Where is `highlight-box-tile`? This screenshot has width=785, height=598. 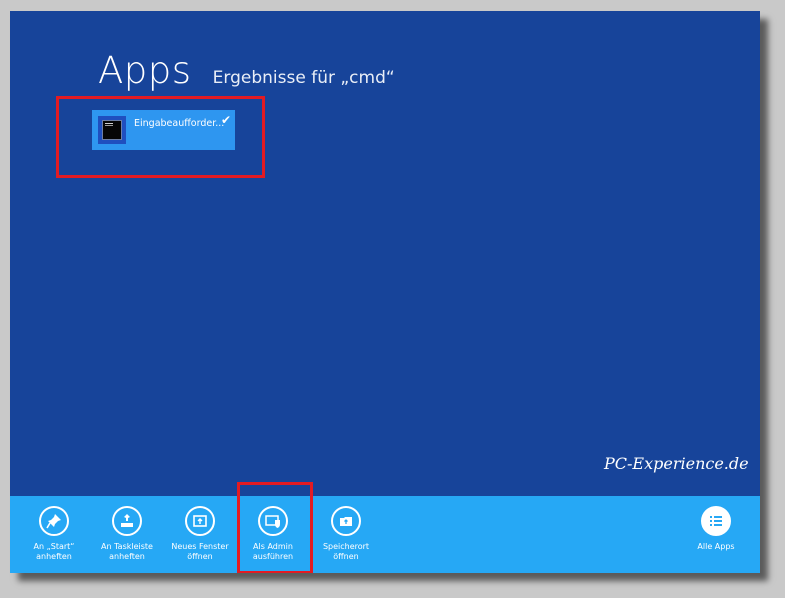 highlight-box-tile is located at coordinates (160, 137).